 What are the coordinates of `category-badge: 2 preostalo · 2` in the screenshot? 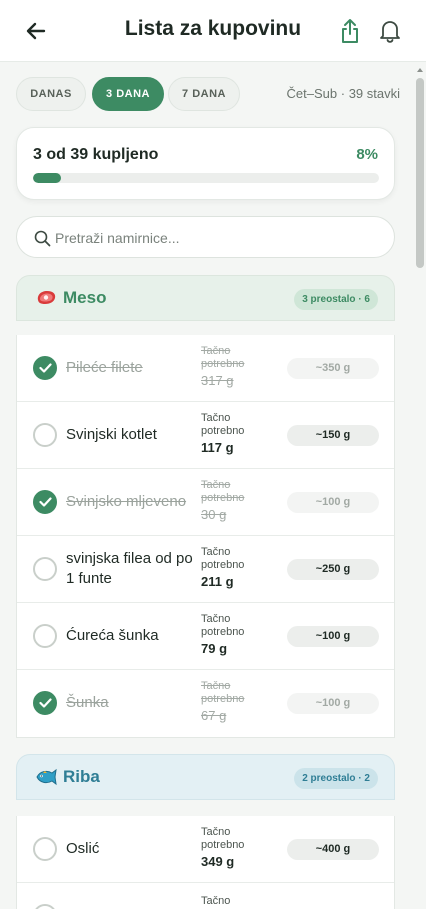 It's located at (336, 778).